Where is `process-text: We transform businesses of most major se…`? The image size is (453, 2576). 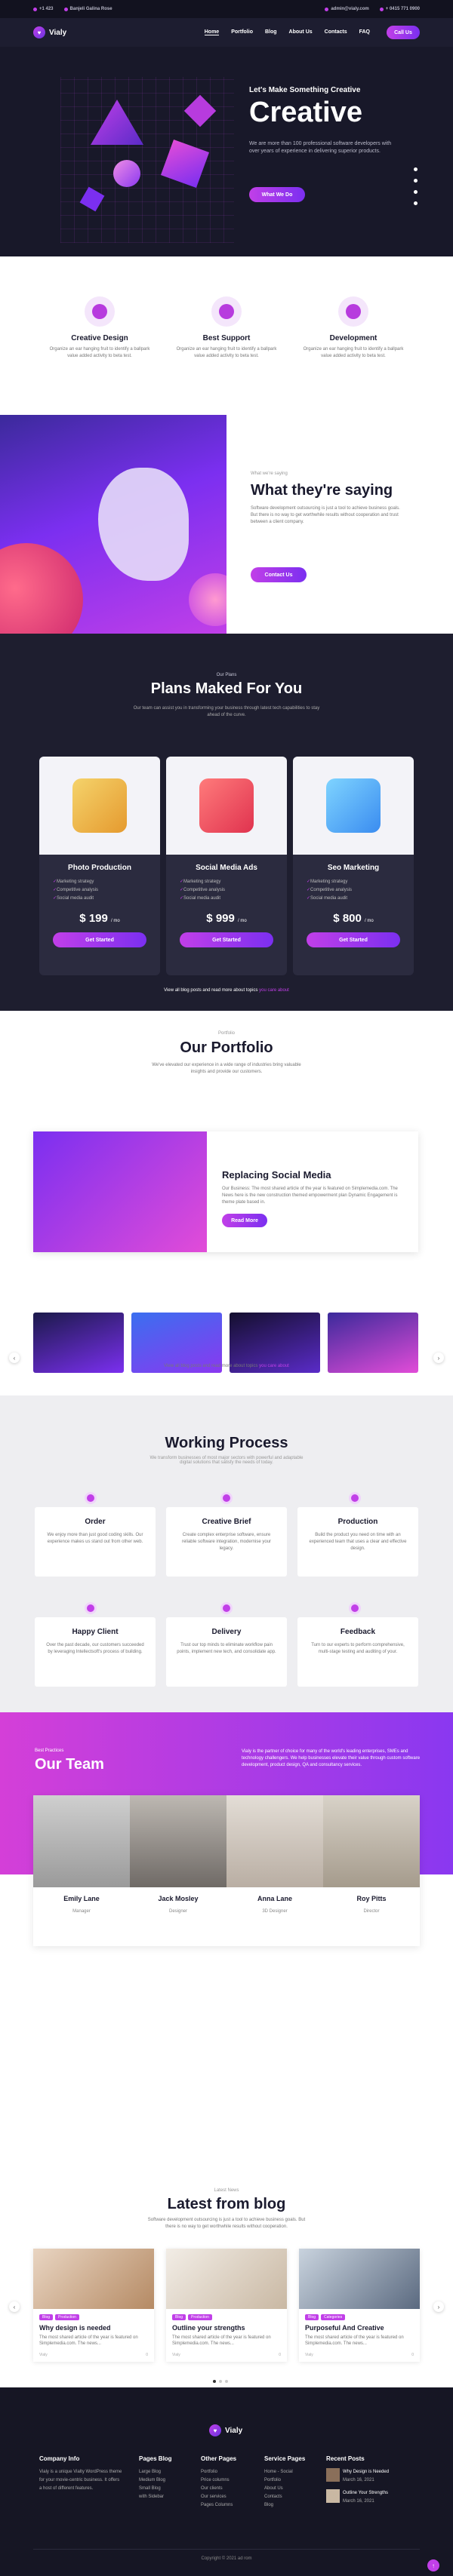
process-text: We transform businesses of most major se… is located at coordinates (226, 1460).